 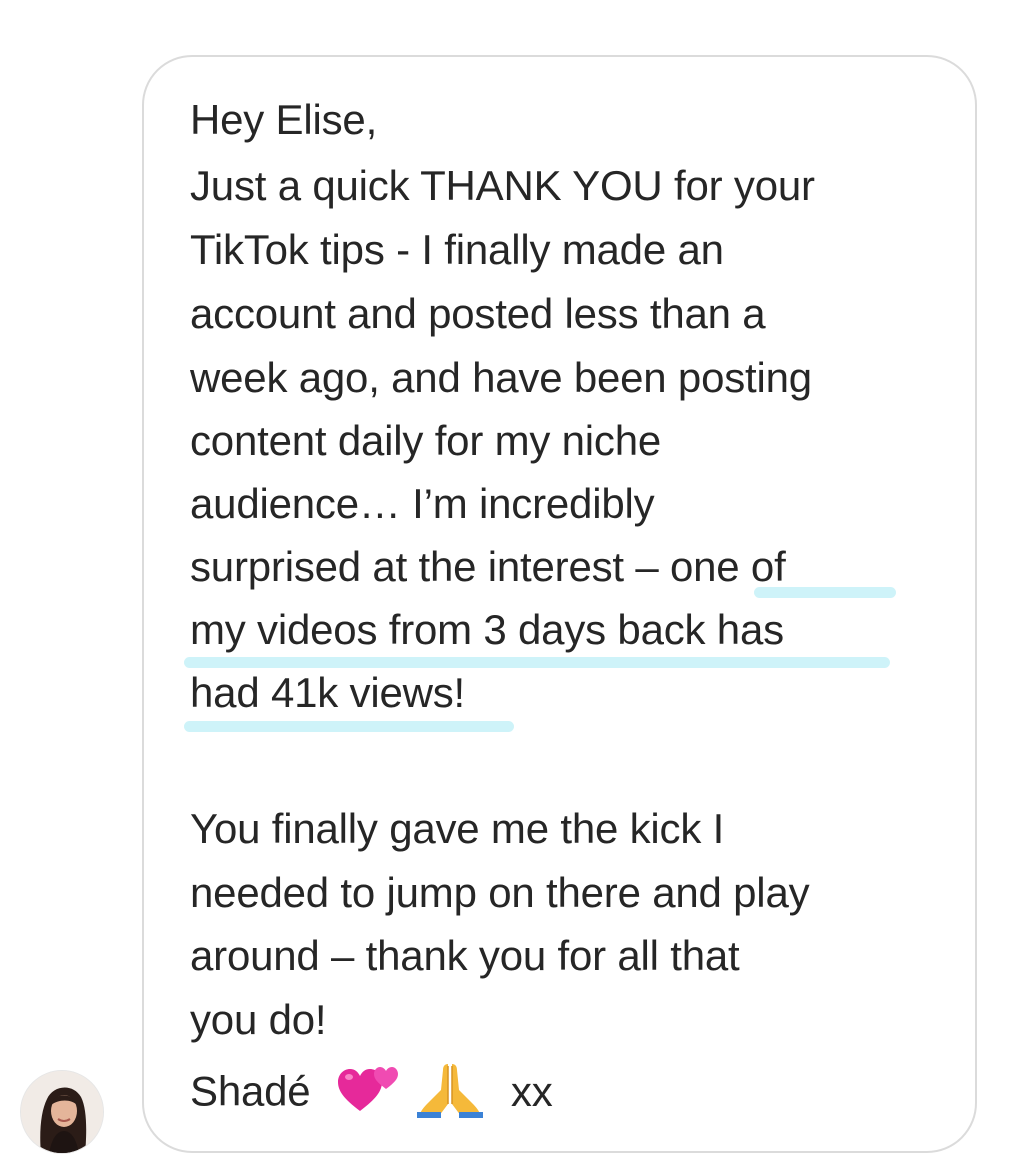 I want to click on avatar-photo-icon, so click(x=62, y=1112).